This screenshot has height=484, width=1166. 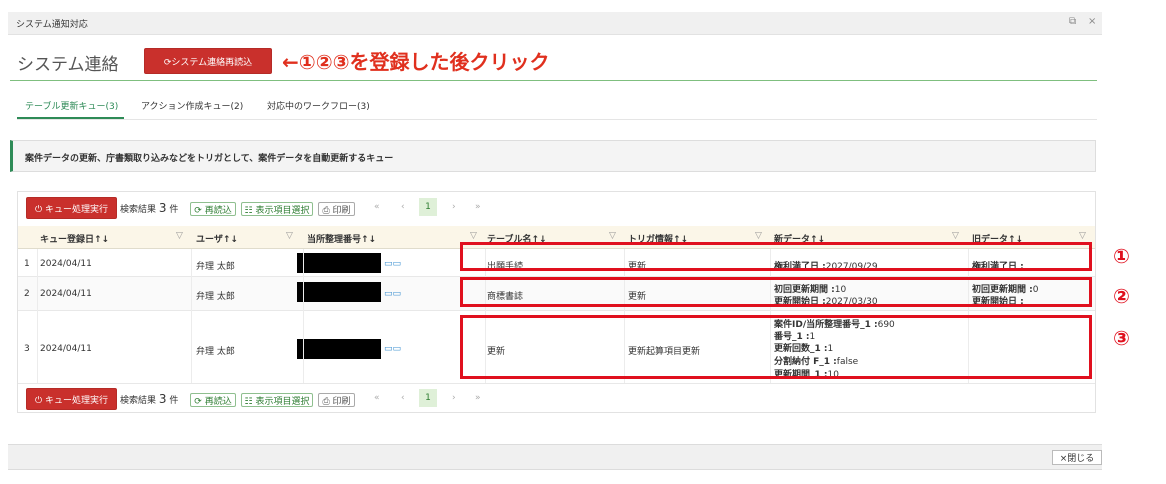 I want to click on col-ref-number: 当所整理番号↑↓, so click(x=341, y=238).